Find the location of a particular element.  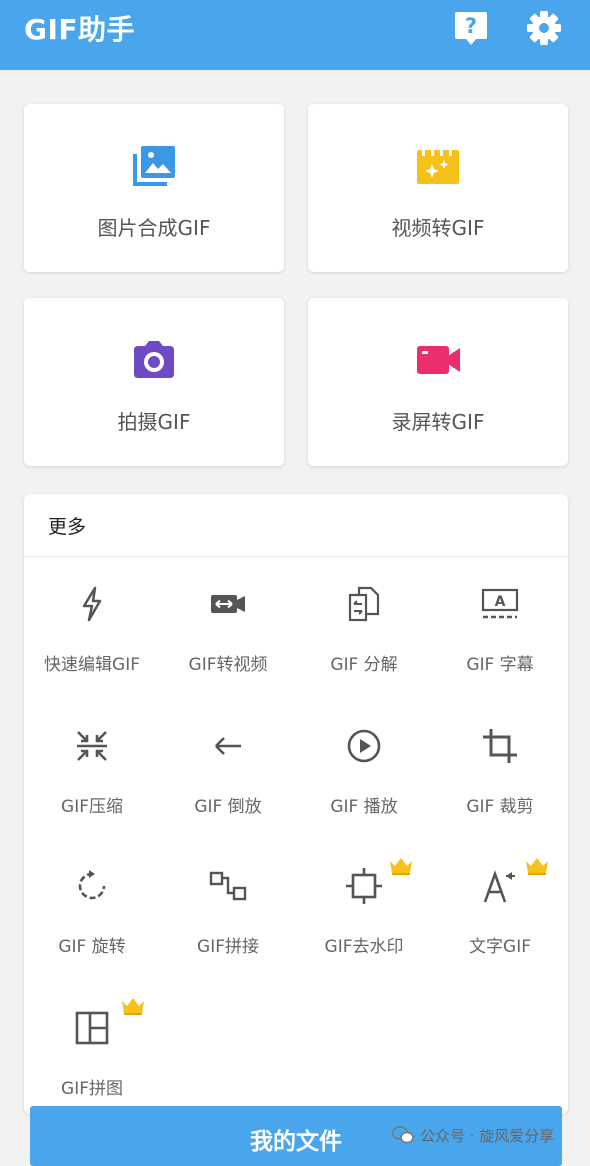

tool-label: GIF 分解 is located at coordinates (364, 665).